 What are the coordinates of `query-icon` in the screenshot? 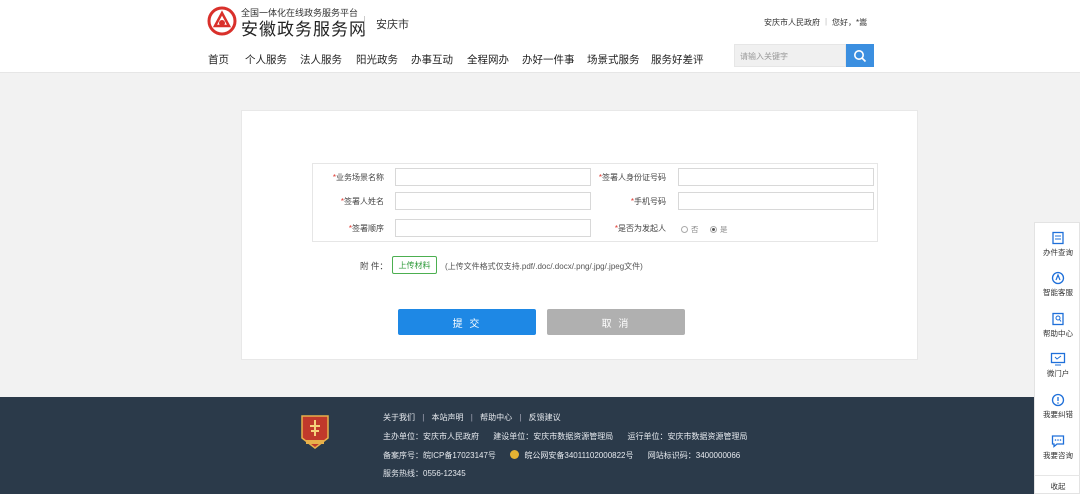 It's located at (1058, 238).